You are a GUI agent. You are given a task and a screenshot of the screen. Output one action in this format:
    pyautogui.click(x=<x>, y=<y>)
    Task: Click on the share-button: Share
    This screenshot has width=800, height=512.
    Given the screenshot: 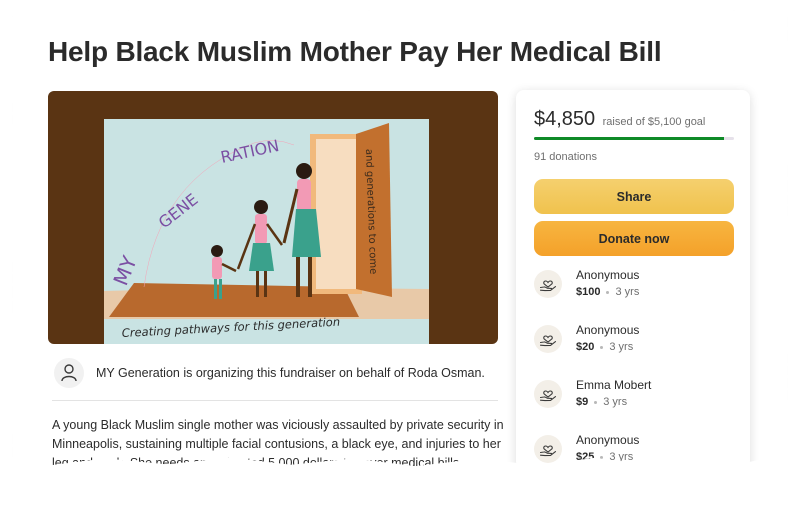 What is the action you would take?
    pyautogui.click(x=634, y=196)
    